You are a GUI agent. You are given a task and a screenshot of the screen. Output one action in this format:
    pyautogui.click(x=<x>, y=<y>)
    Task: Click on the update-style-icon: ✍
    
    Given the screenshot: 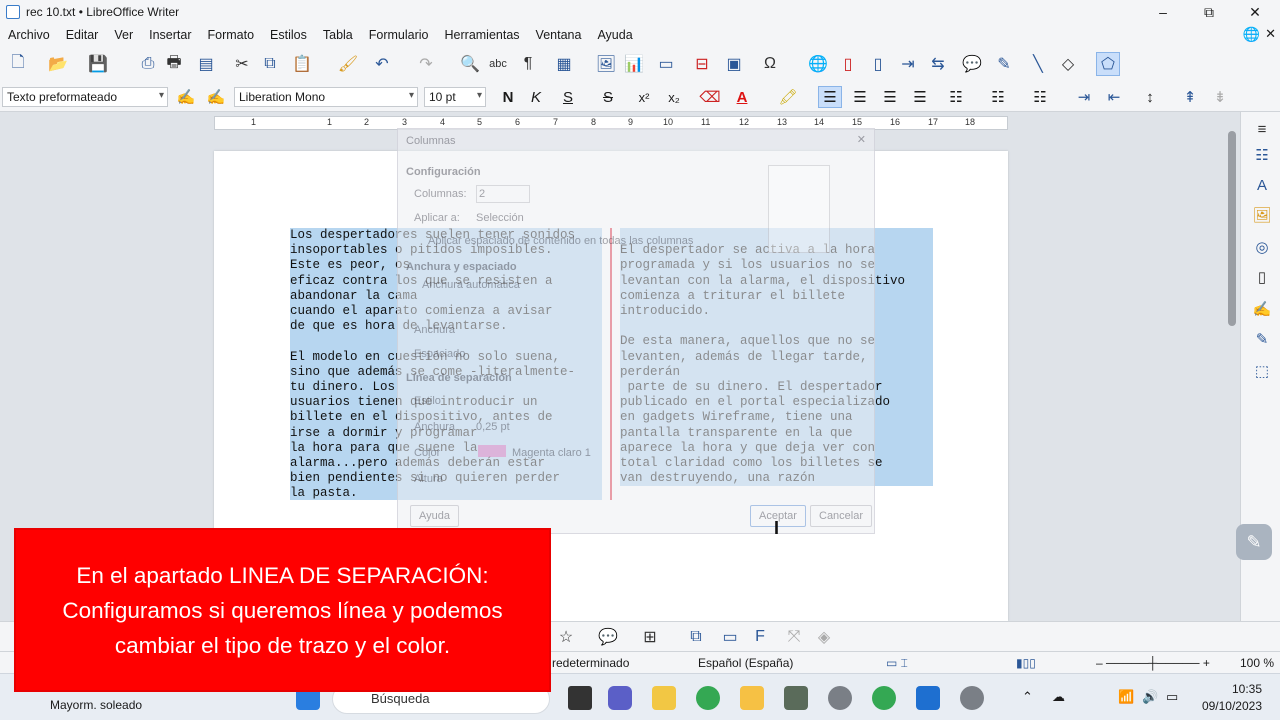 What is the action you would take?
    pyautogui.click(x=186, y=97)
    